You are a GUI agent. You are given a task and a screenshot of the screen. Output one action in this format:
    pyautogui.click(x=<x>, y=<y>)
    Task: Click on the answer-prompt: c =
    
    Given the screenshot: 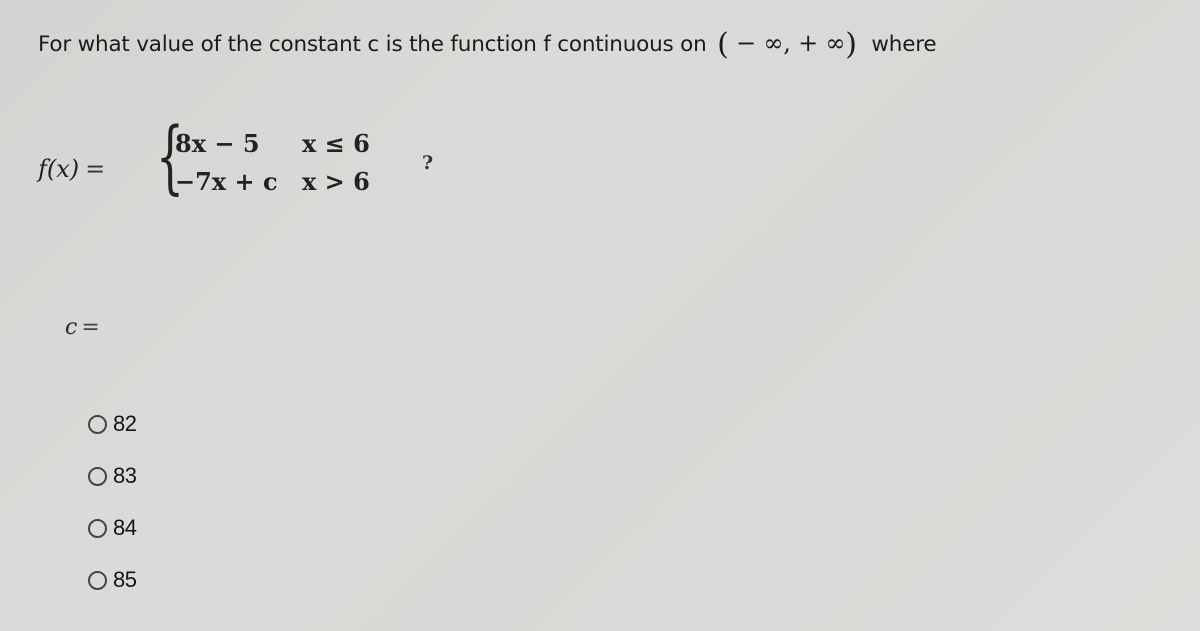 What is the action you would take?
    pyautogui.click(x=82, y=327)
    